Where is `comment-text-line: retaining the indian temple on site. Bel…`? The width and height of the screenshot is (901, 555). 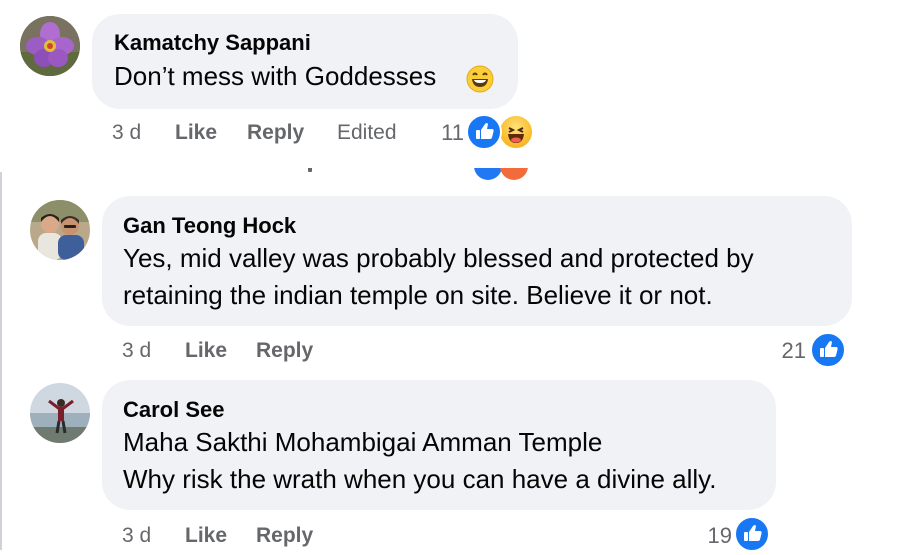
comment-text-line: retaining the indian temple on site. Bel… is located at coordinates (418, 295).